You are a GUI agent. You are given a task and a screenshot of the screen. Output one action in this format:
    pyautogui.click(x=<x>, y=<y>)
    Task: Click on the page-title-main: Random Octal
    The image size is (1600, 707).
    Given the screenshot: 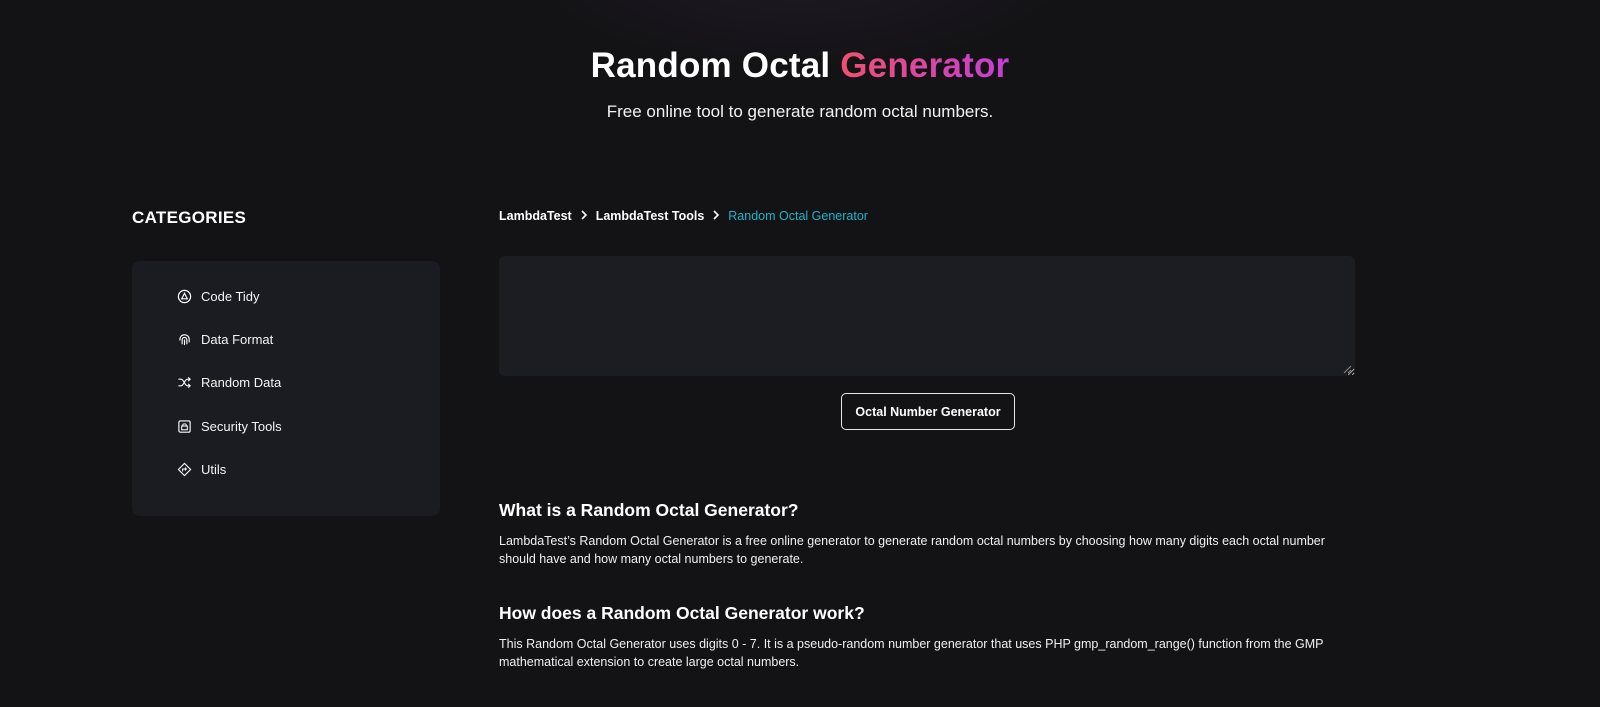 What is the action you would take?
    pyautogui.click(x=710, y=65)
    